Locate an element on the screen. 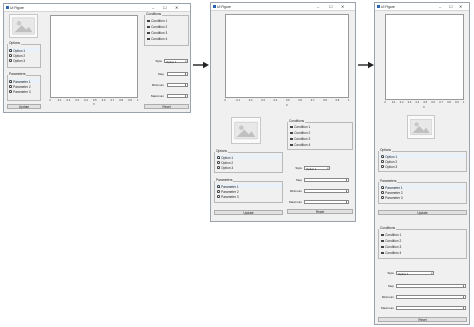  x-tick: 0.4 is located at coordinates (417, 102).